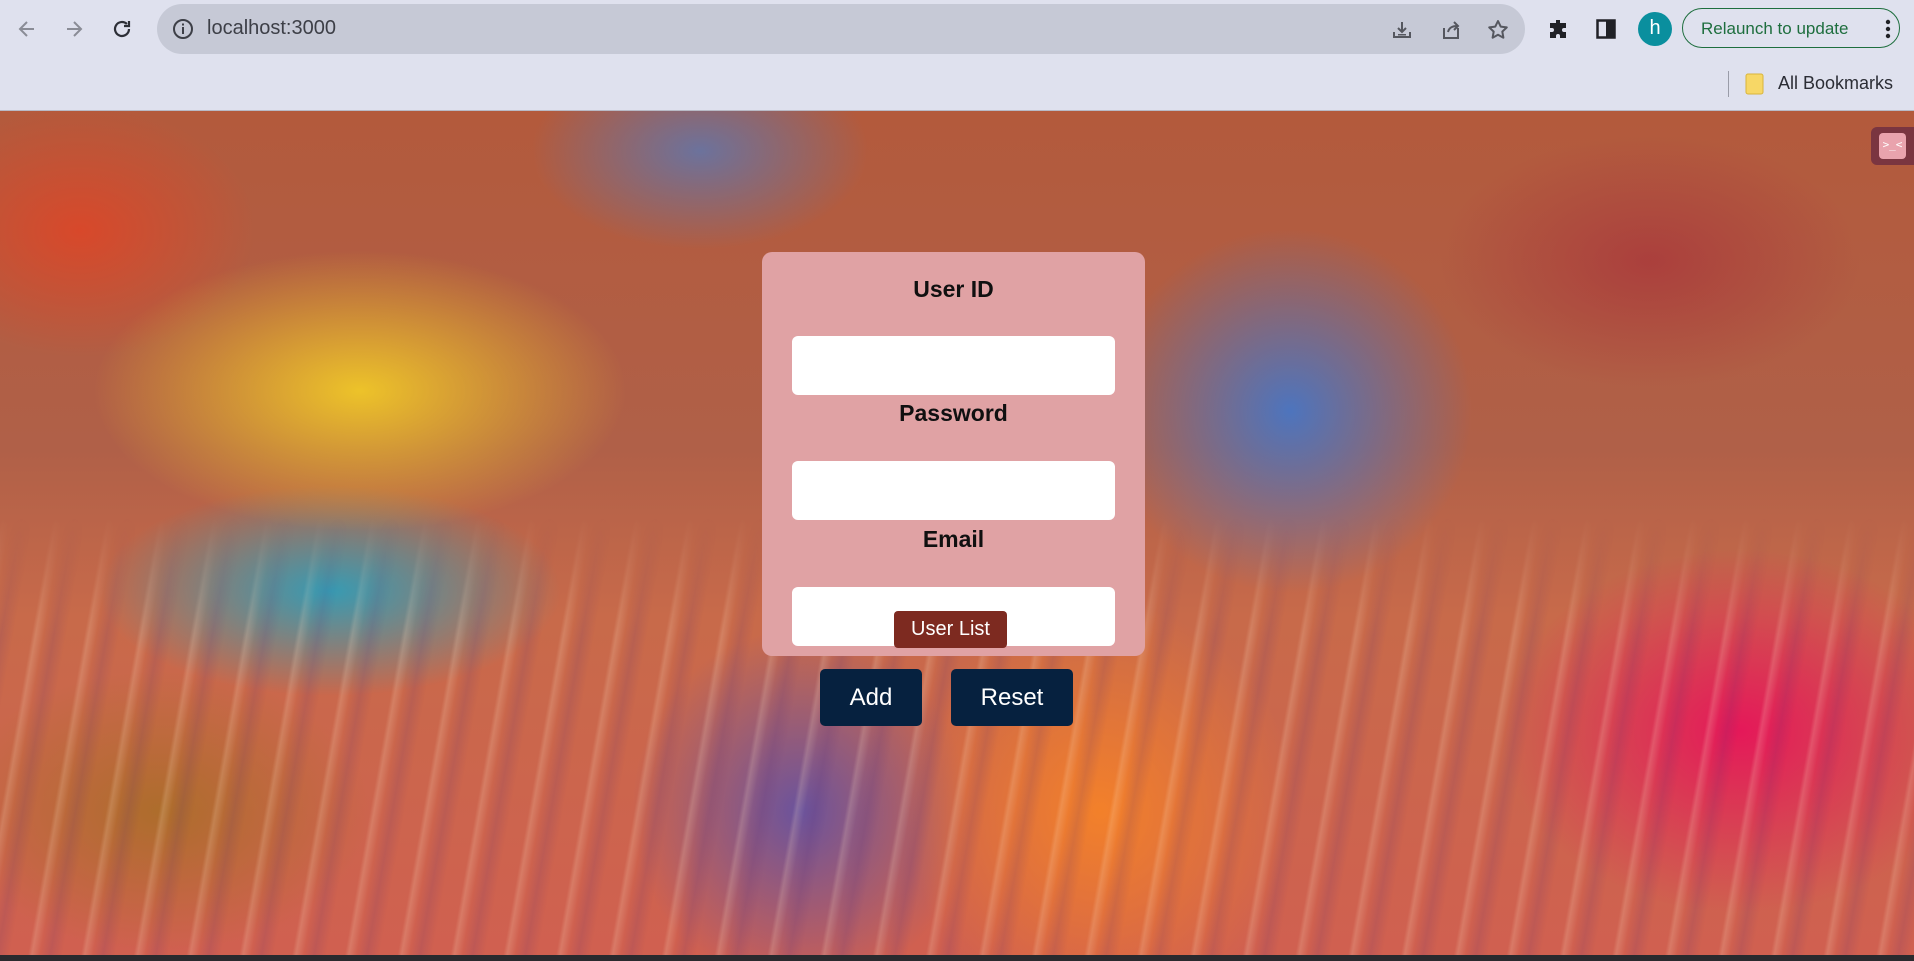  I want to click on reload-icon, so click(122, 29).